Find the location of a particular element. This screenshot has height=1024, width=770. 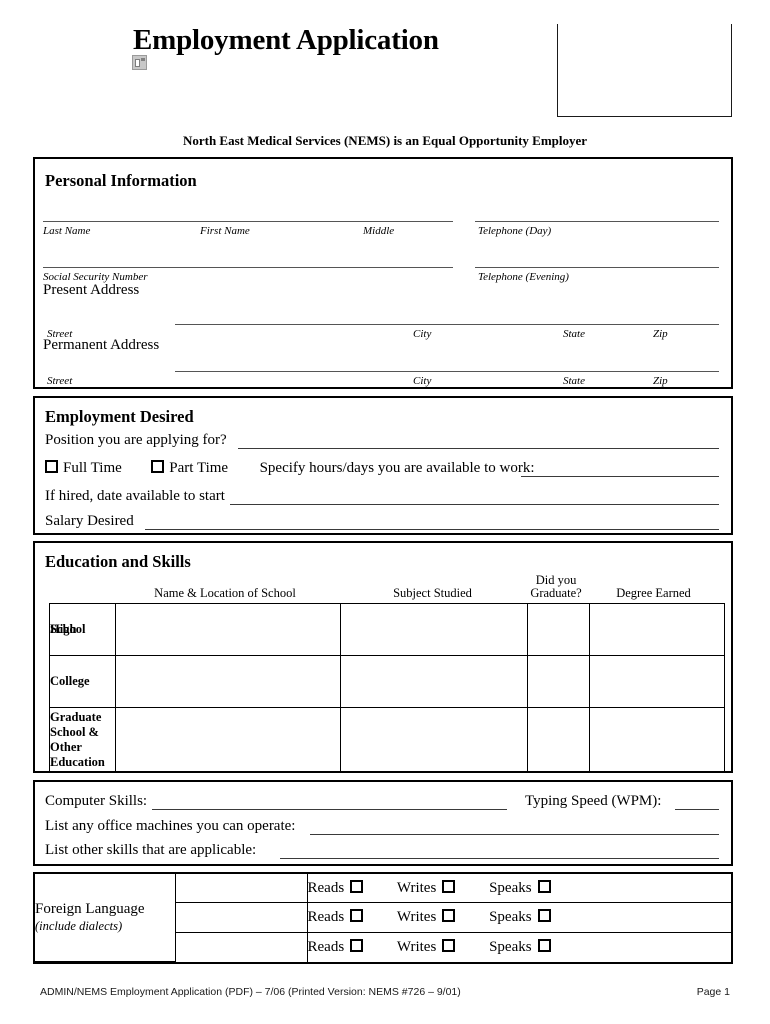

label-middle: Middle is located at coordinates (379, 231).